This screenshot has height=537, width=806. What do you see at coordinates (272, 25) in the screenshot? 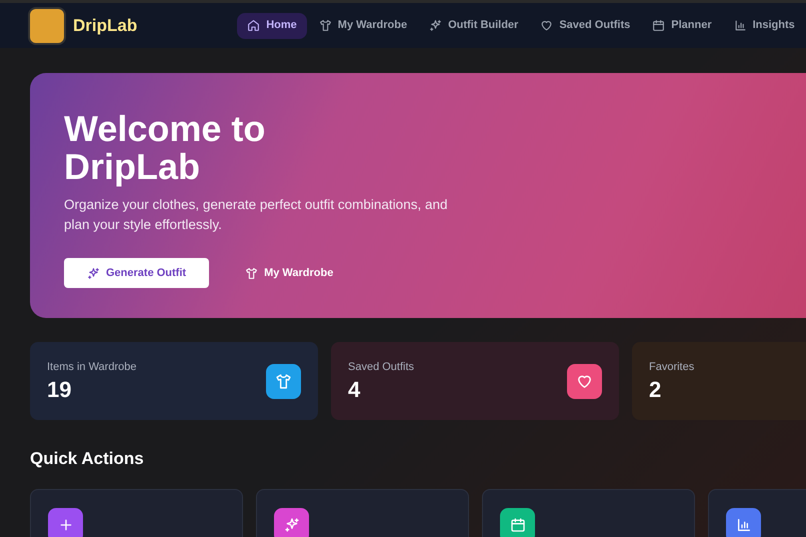
I see `nav-link: Home` at bounding box center [272, 25].